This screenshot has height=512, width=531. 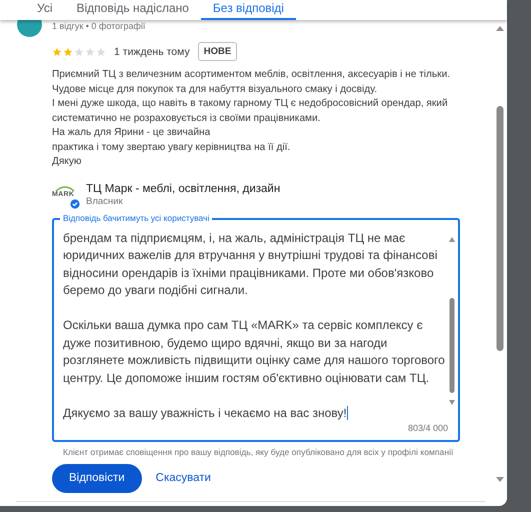 I want to click on owner-name: ТЦ Марк - меблі, освітлення, дизайн, so click(x=183, y=189).